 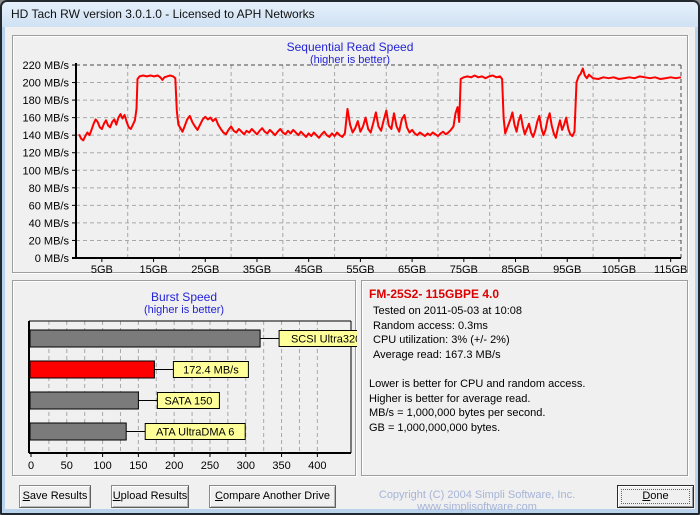 What do you see at coordinates (670, 269) in the screenshot?
I see `svg-text: 115GB` at bounding box center [670, 269].